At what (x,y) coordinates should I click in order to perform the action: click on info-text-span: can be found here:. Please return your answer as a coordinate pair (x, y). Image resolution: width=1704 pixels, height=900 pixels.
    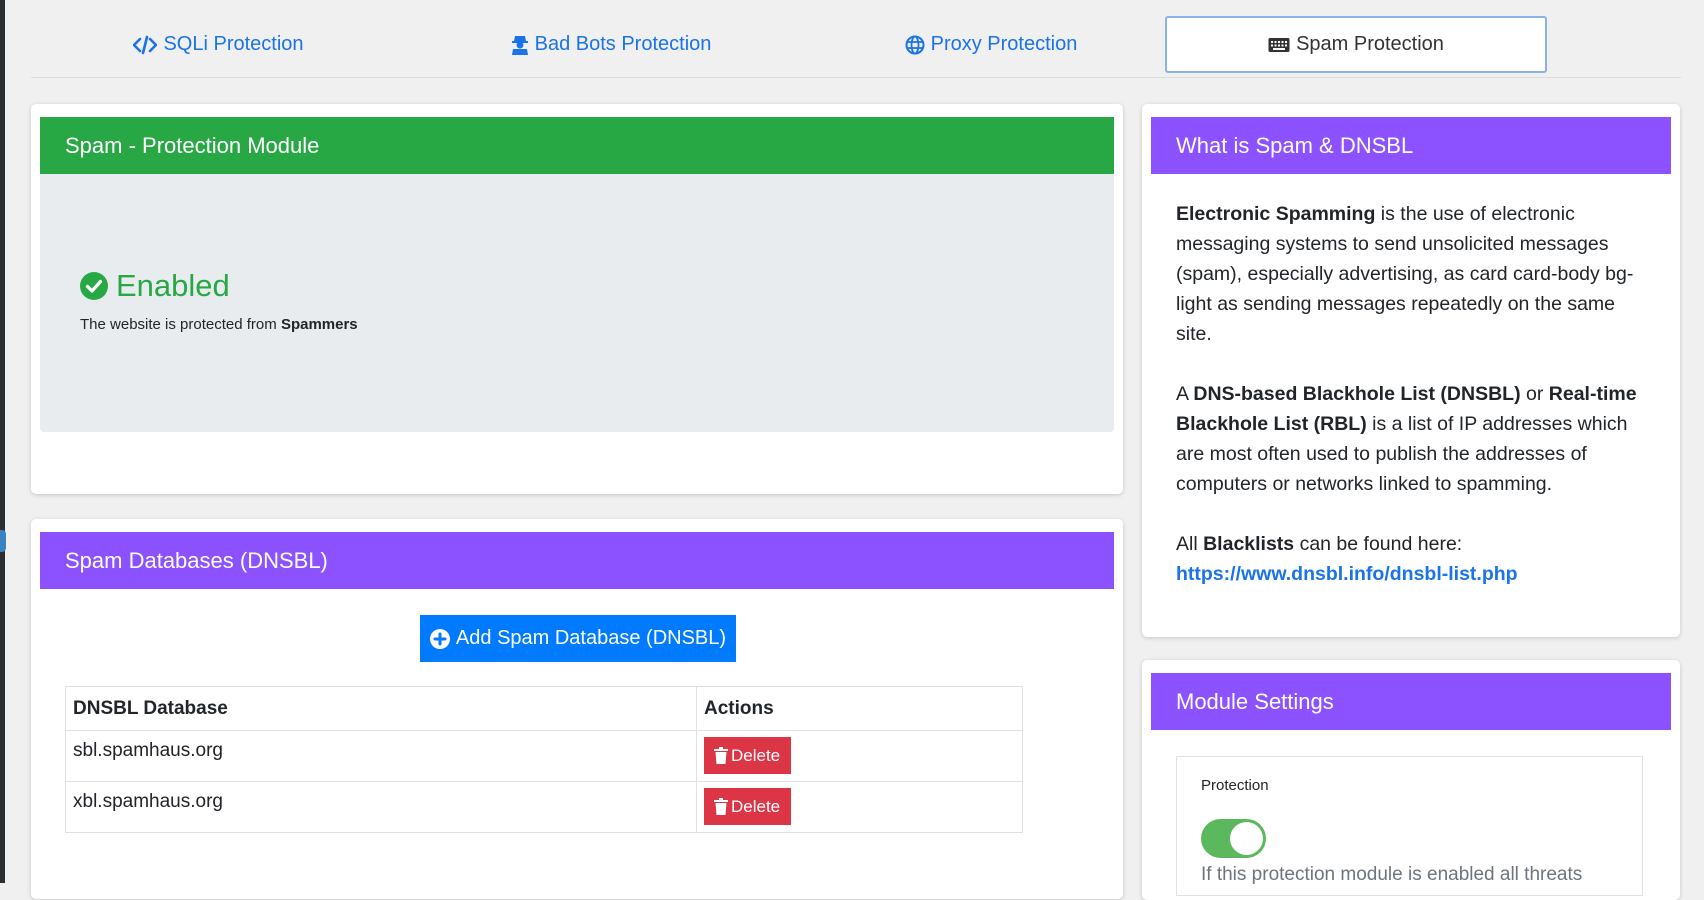
    Looking at the image, I should click on (1378, 544).